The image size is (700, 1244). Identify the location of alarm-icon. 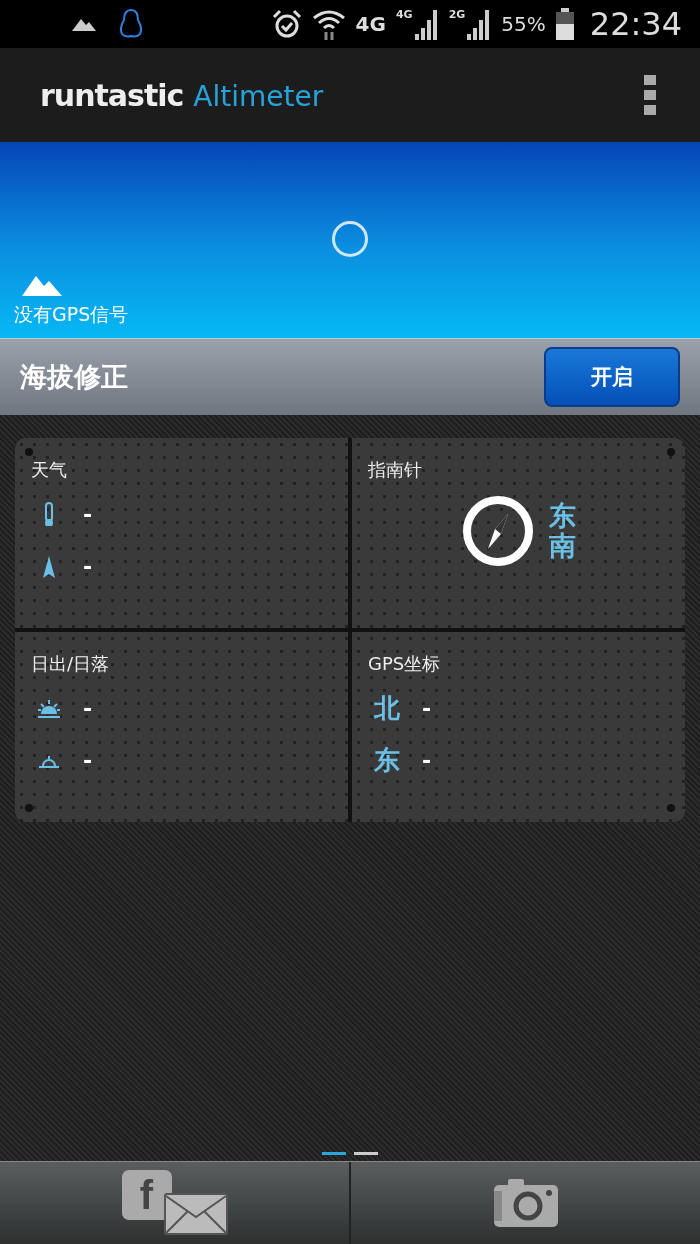
(286, 24).